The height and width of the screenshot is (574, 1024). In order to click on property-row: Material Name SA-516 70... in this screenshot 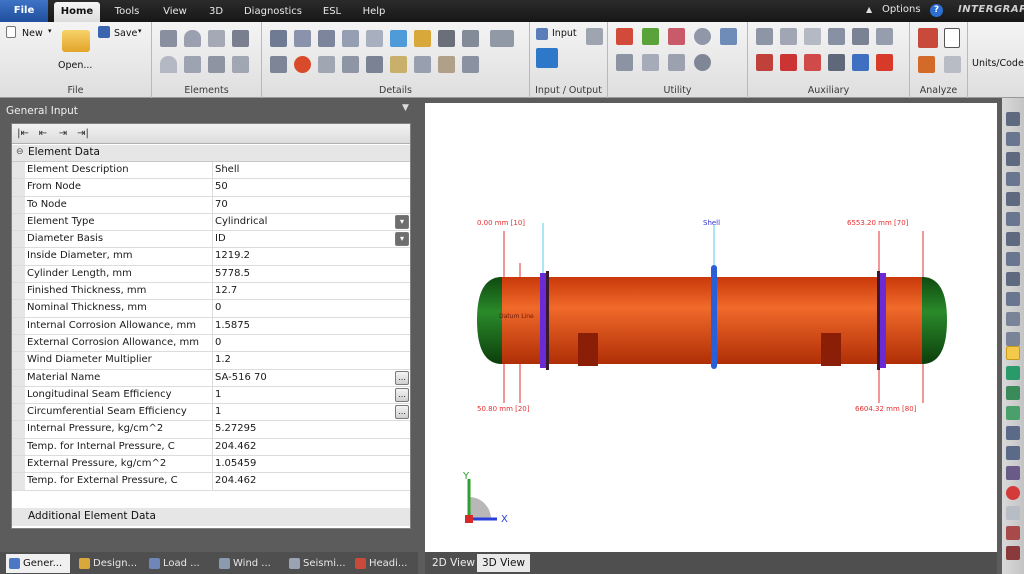, I will do `click(211, 378)`.